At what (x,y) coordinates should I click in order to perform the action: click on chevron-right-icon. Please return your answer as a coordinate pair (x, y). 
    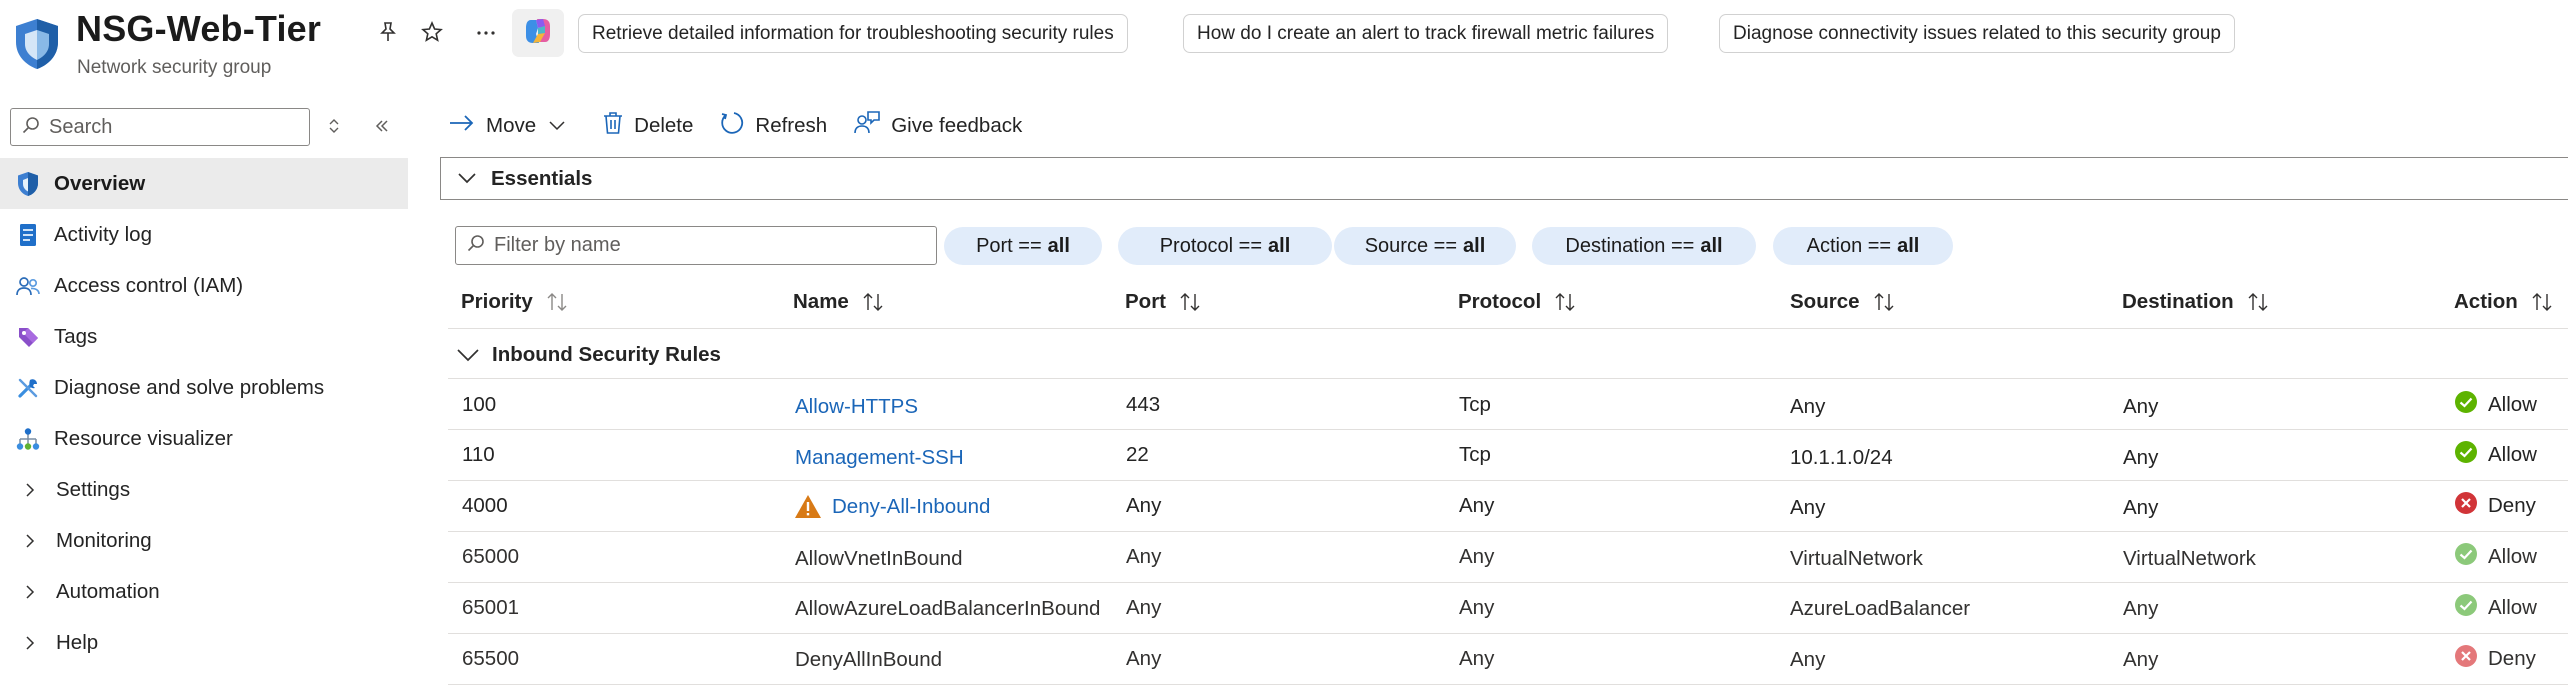
    Looking at the image, I should click on (30, 643).